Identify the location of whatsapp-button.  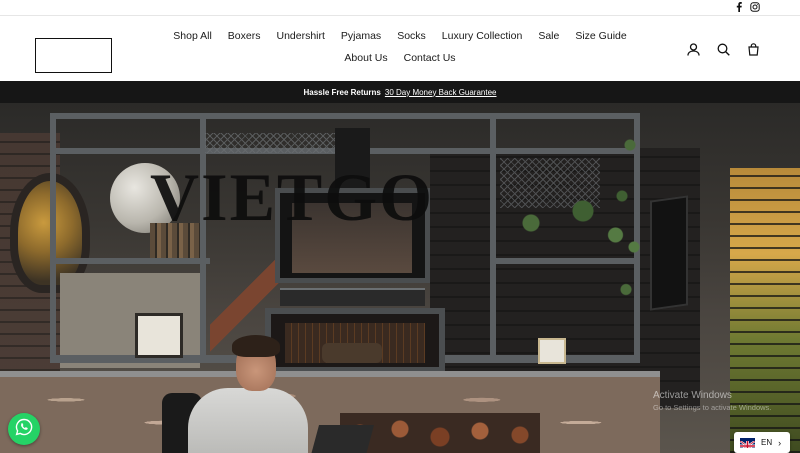
(24, 429).